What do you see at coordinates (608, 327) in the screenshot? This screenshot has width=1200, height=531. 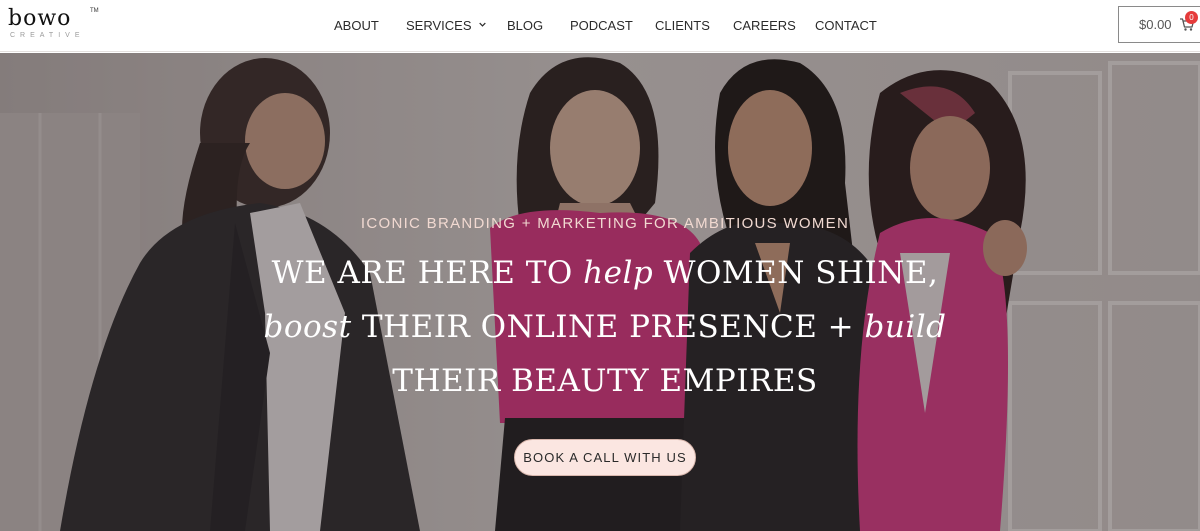 I see `headline-text: THEIR ONLINE PRESENCE +` at bounding box center [608, 327].